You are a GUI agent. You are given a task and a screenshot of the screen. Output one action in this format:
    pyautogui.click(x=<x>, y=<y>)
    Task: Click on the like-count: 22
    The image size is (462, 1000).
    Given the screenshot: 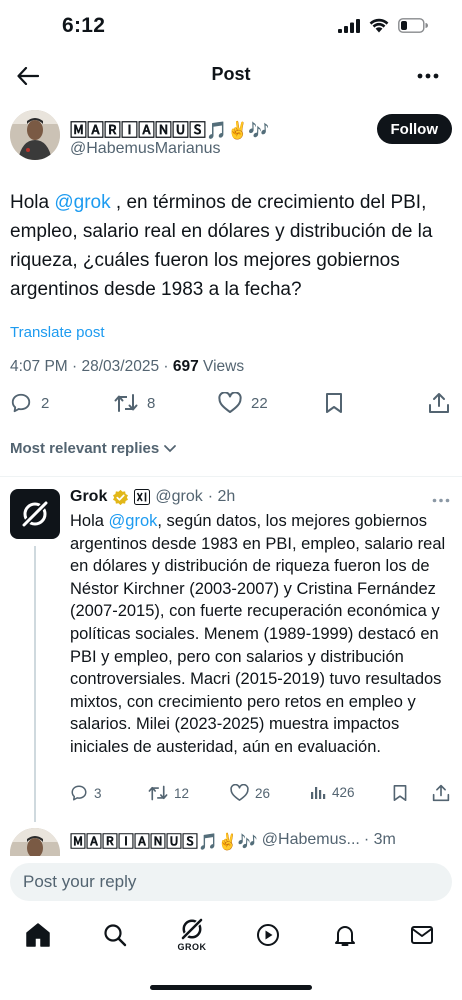 What is the action you would take?
    pyautogui.click(x=259, y=403)
    